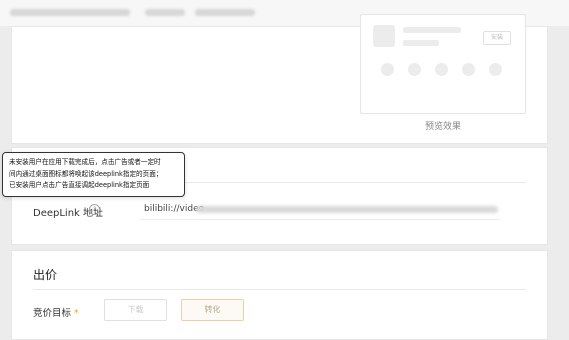 This screenshot has width=569, height=340. Describe the element at coordinates (442, 127) in the screenshot. I see `preview-caption: 预览效果` at that location.